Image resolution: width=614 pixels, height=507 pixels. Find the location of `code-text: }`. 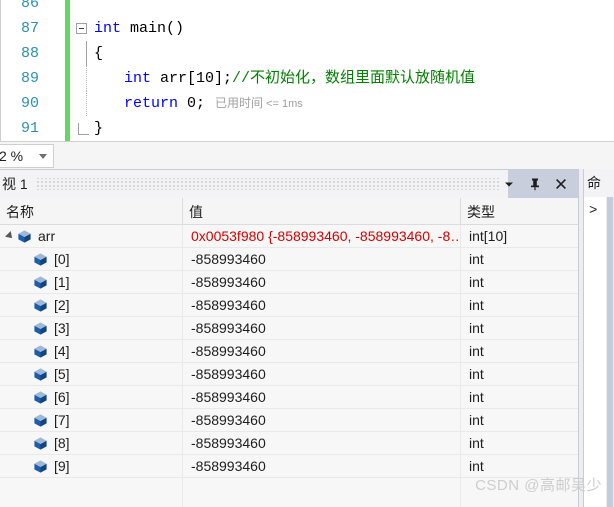

code-text: } is located at coordinates (97, 128).